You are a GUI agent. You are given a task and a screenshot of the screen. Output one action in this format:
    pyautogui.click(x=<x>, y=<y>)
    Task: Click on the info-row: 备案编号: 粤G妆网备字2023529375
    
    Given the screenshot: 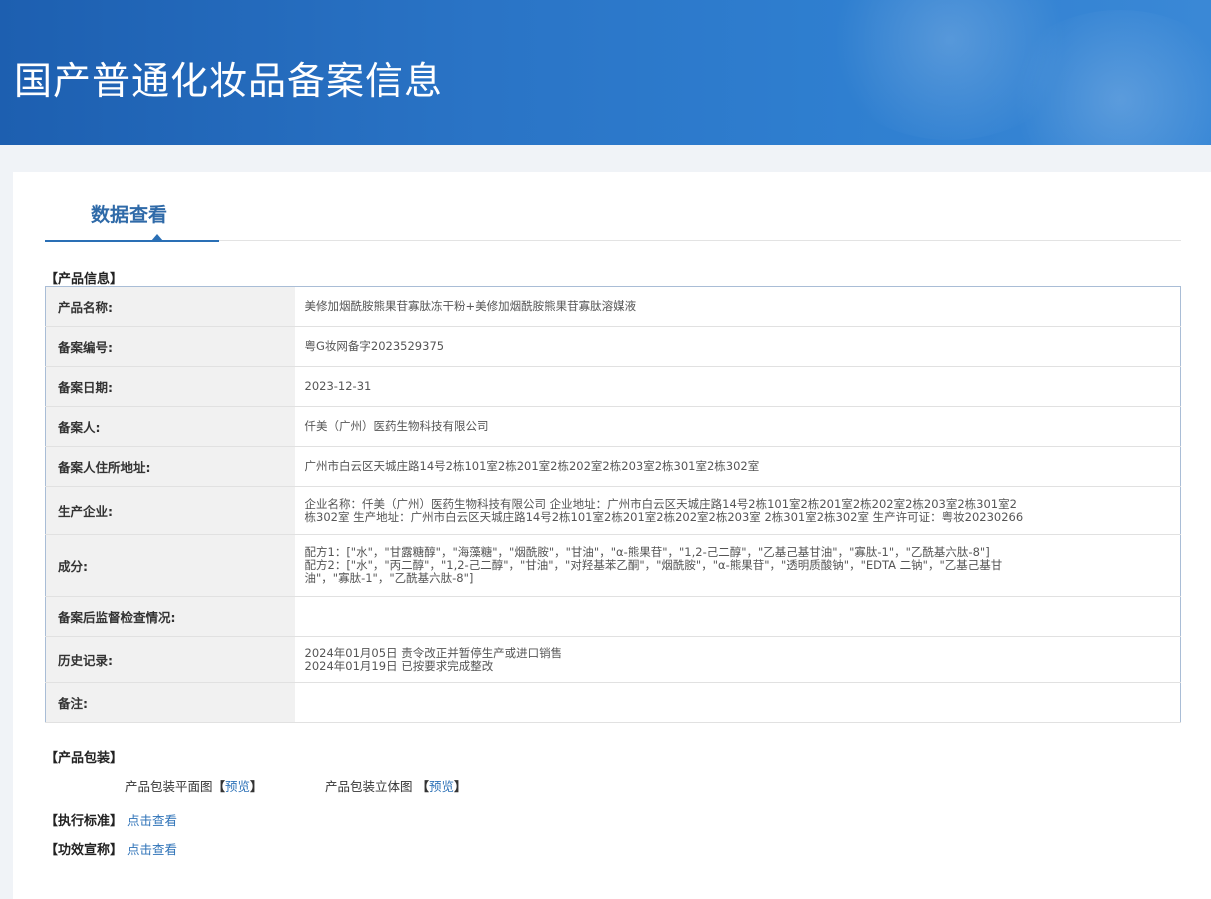 What is the action you would take?
    pyautogui.click(x=613, y=346)
    